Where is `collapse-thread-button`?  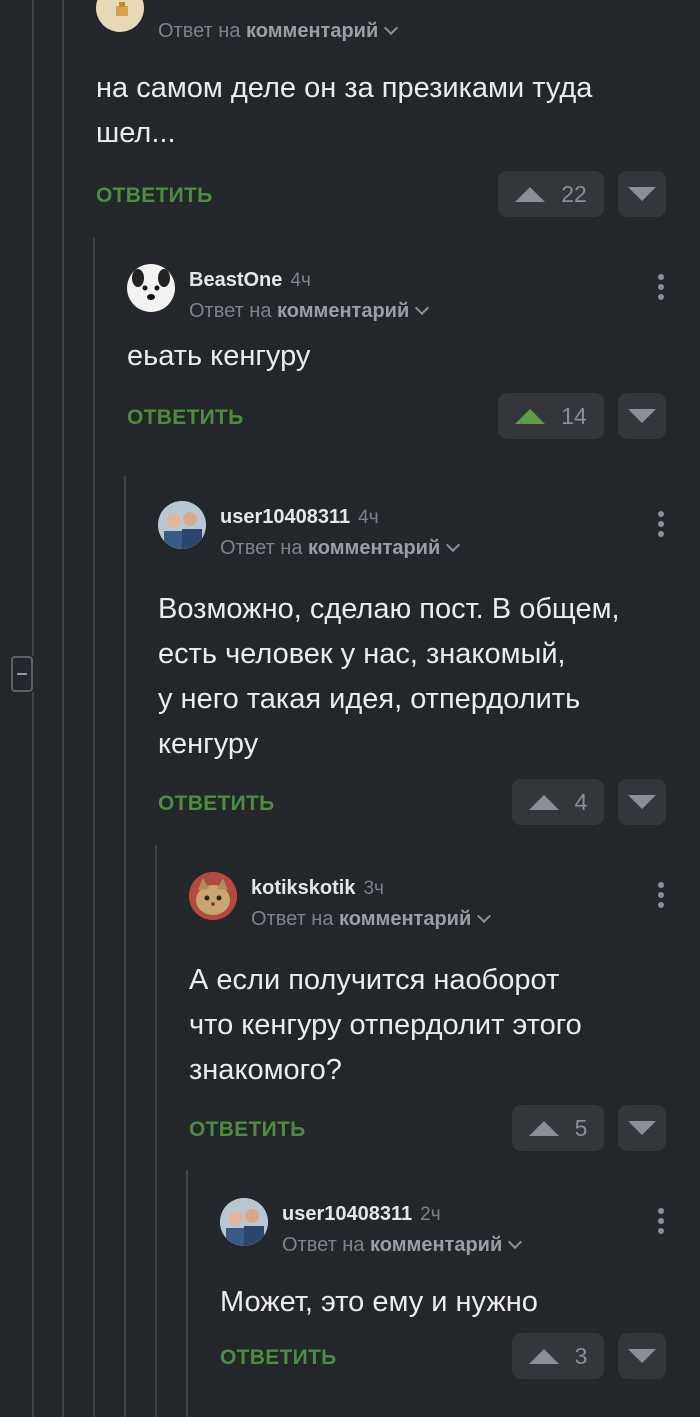 collapse-thread-button is located at coordinates (22, 674).